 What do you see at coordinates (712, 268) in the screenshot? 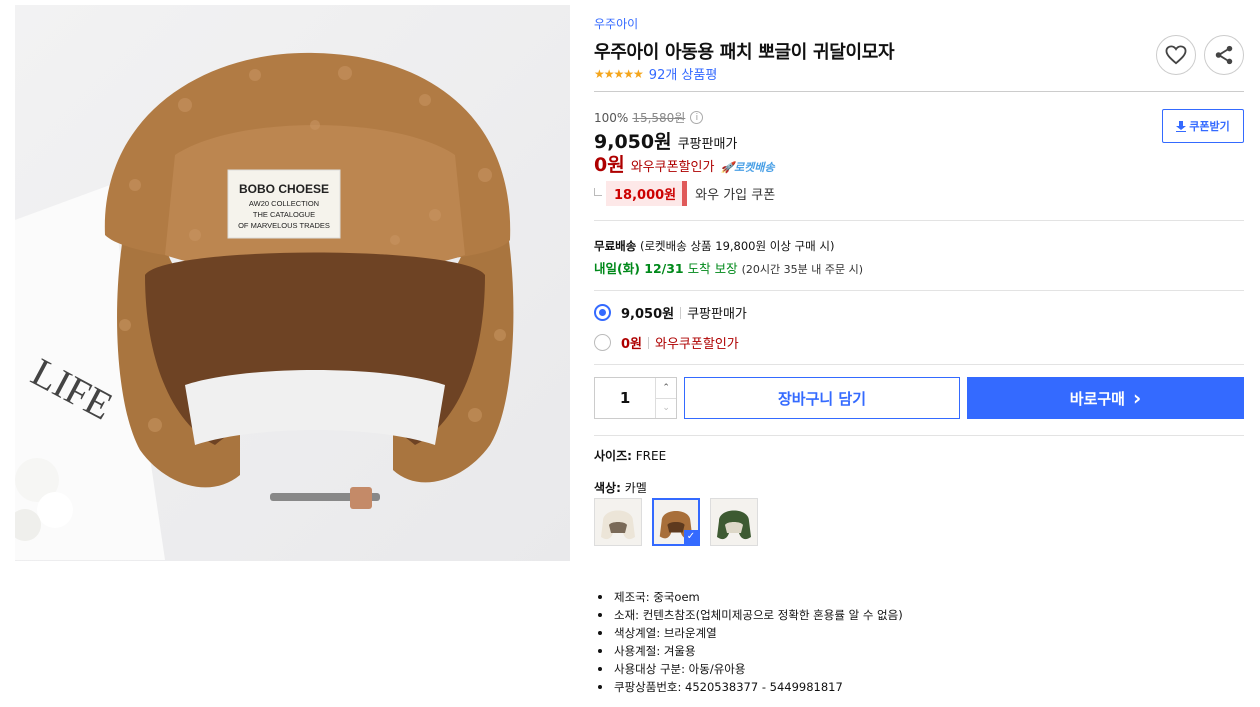
I see `arrival-guarantee: 도착 보장` at bounding box center [712, 268].